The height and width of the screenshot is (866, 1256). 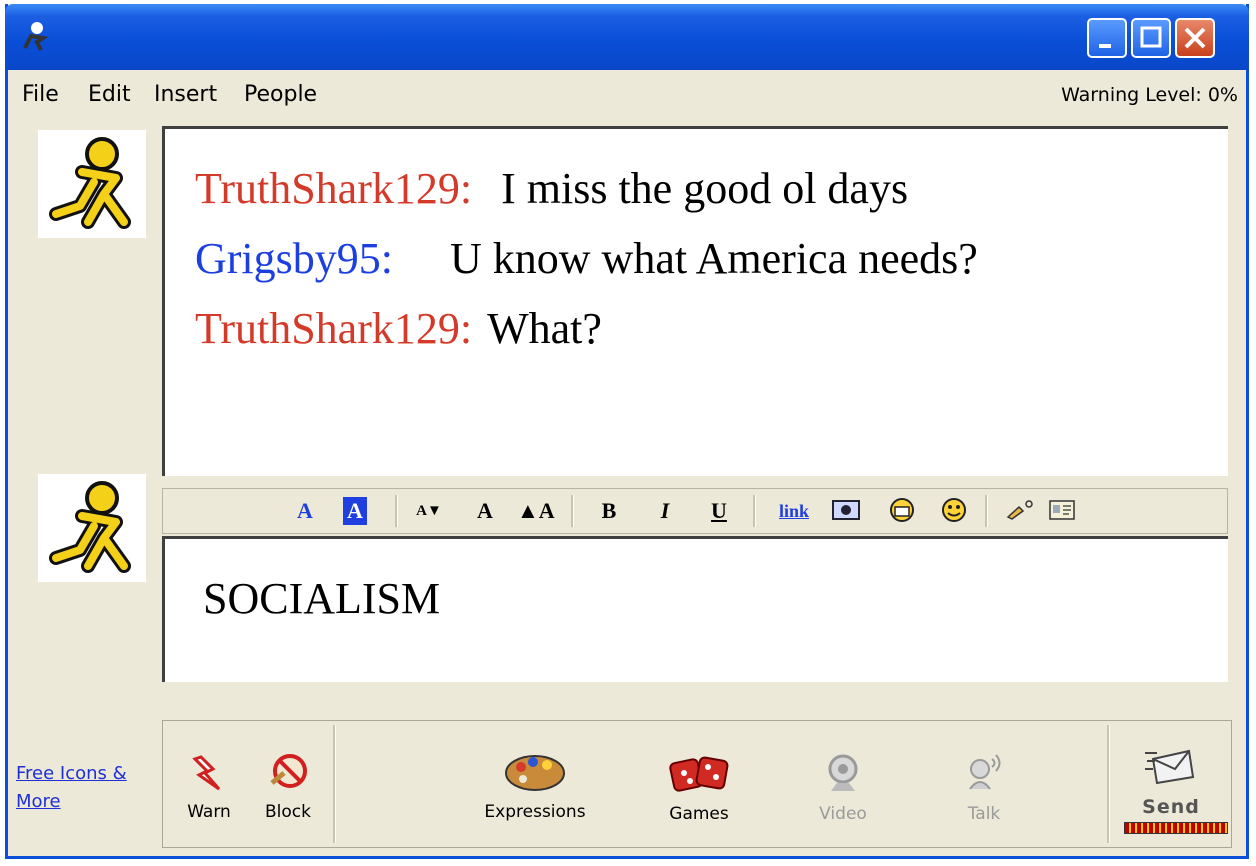 What do you see at coordinates (695, 609) in the screenshot?
I see `message-compose-box: SOCIALISM` at bounding box center [695, 609].